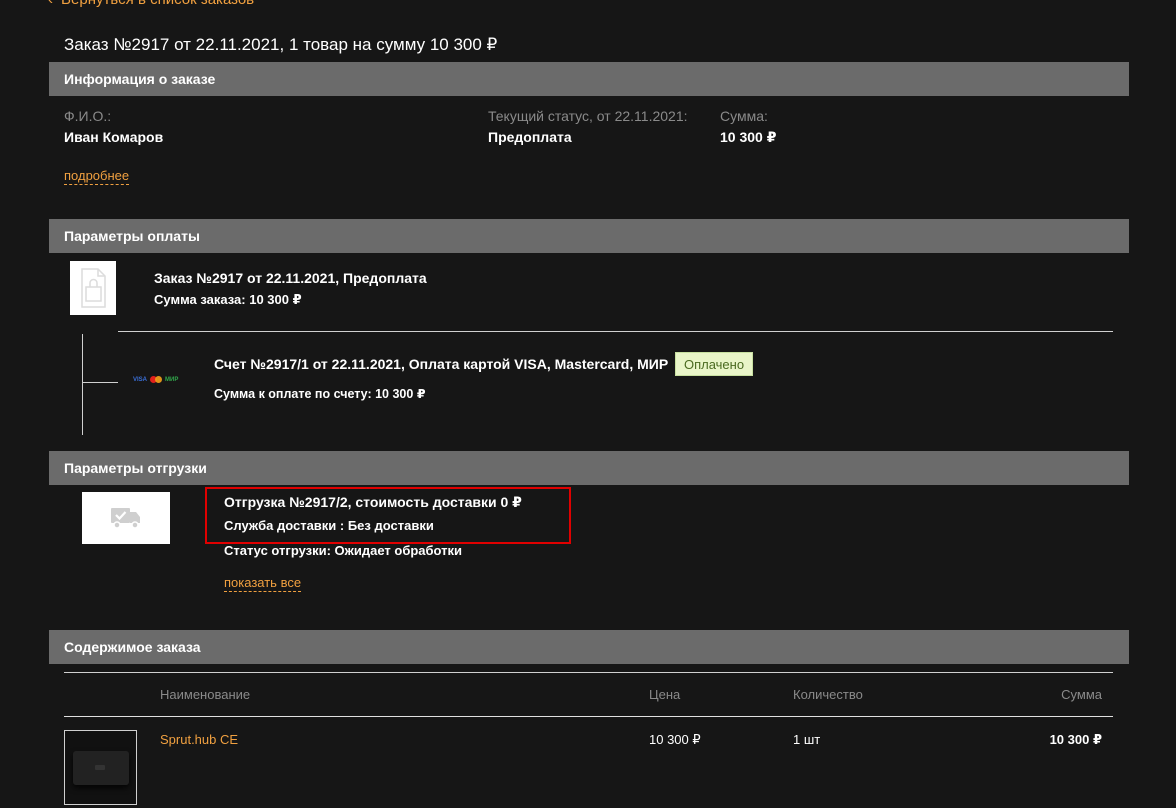  I want to click on column-header-price: Цена, so click(665, 694).